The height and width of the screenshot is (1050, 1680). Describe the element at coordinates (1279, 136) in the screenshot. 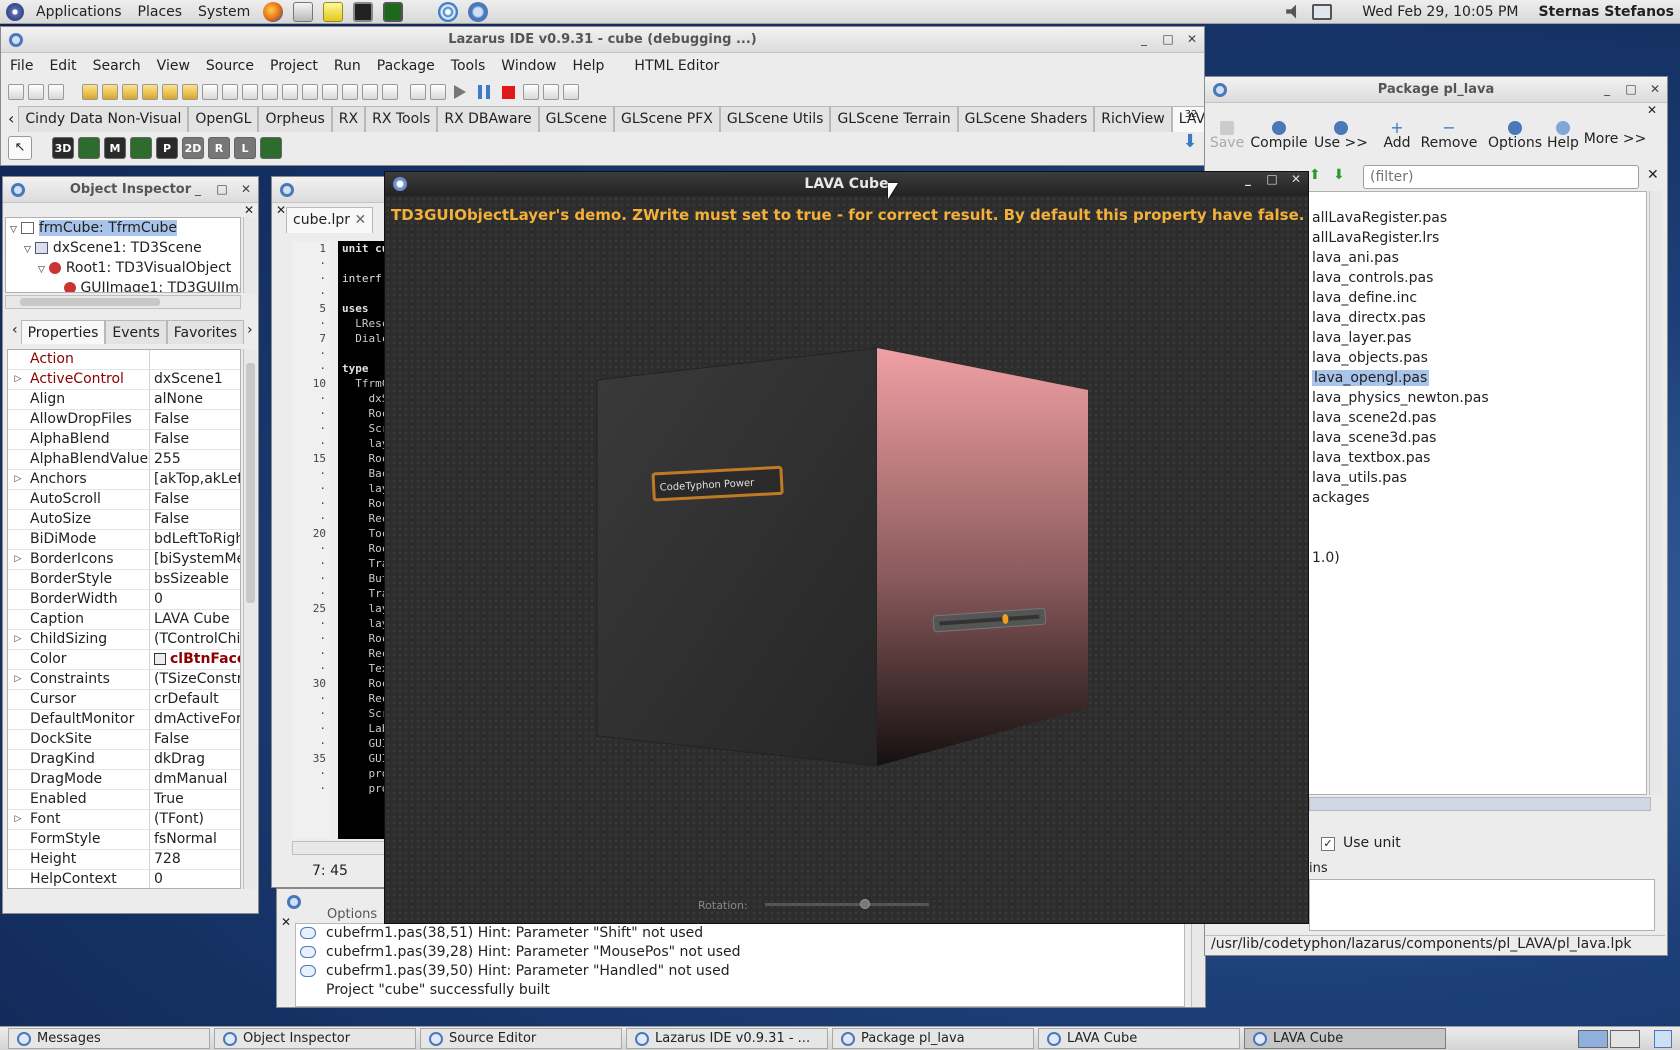

I see `compile-button: Compile` at that location.